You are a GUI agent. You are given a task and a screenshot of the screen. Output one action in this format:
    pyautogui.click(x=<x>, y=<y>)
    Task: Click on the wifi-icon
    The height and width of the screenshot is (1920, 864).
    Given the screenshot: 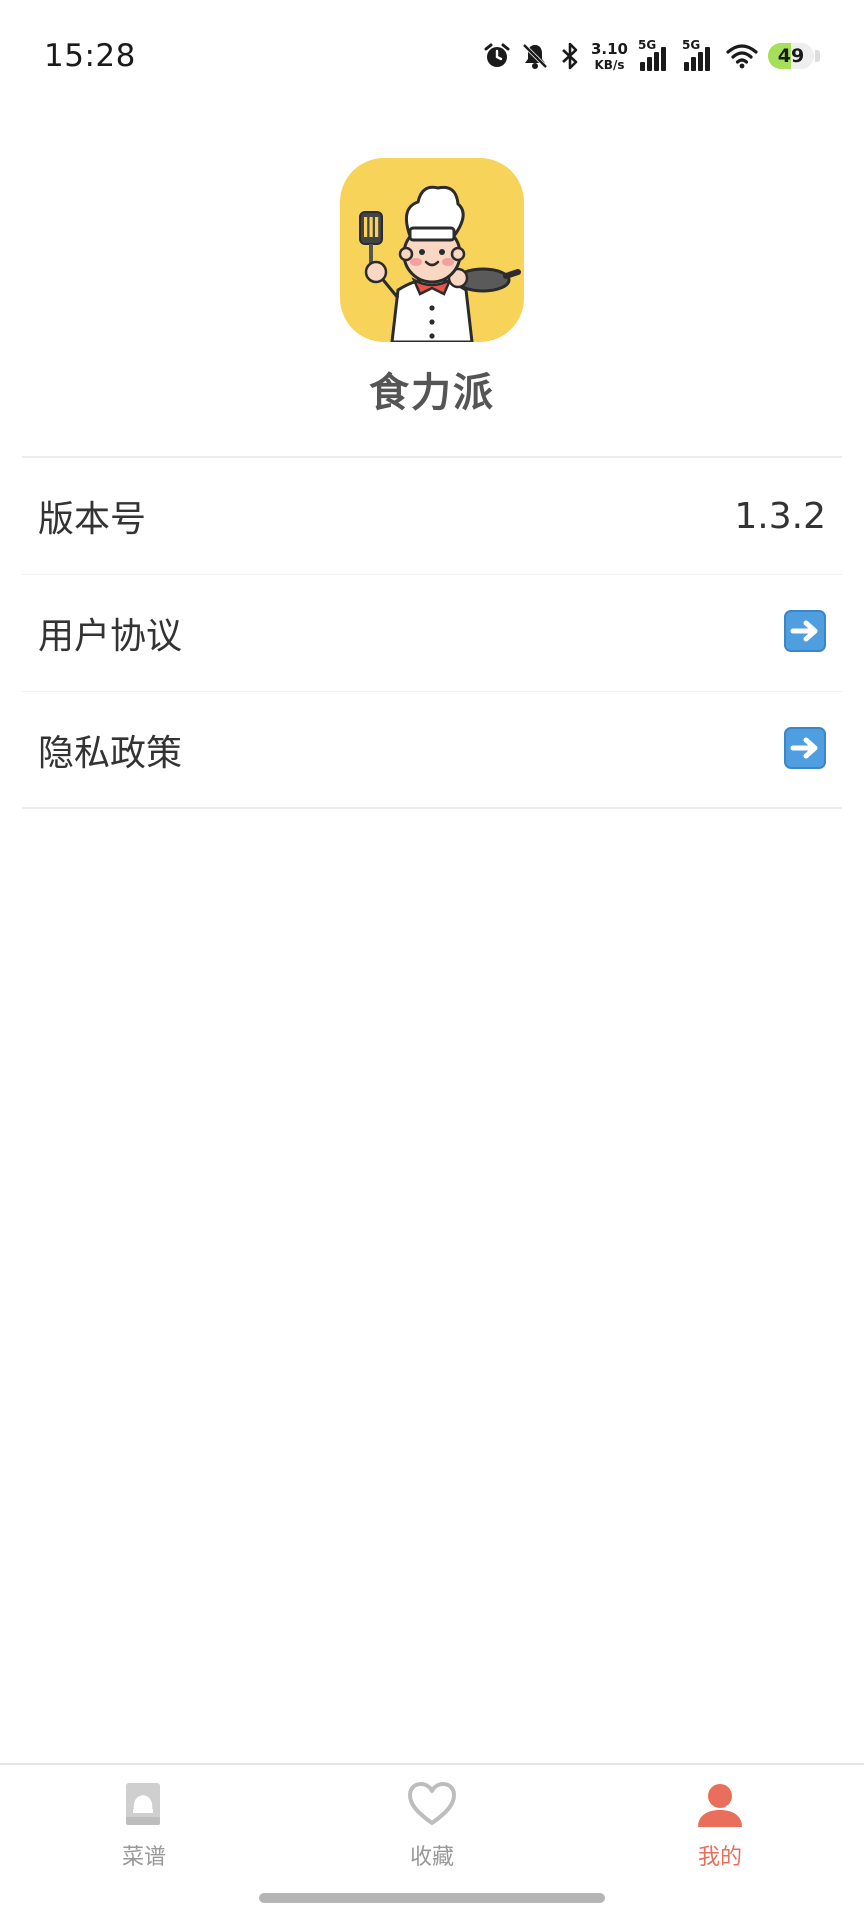 What is the action you would take?
    pyautogui.click(x=742, y=56)
    